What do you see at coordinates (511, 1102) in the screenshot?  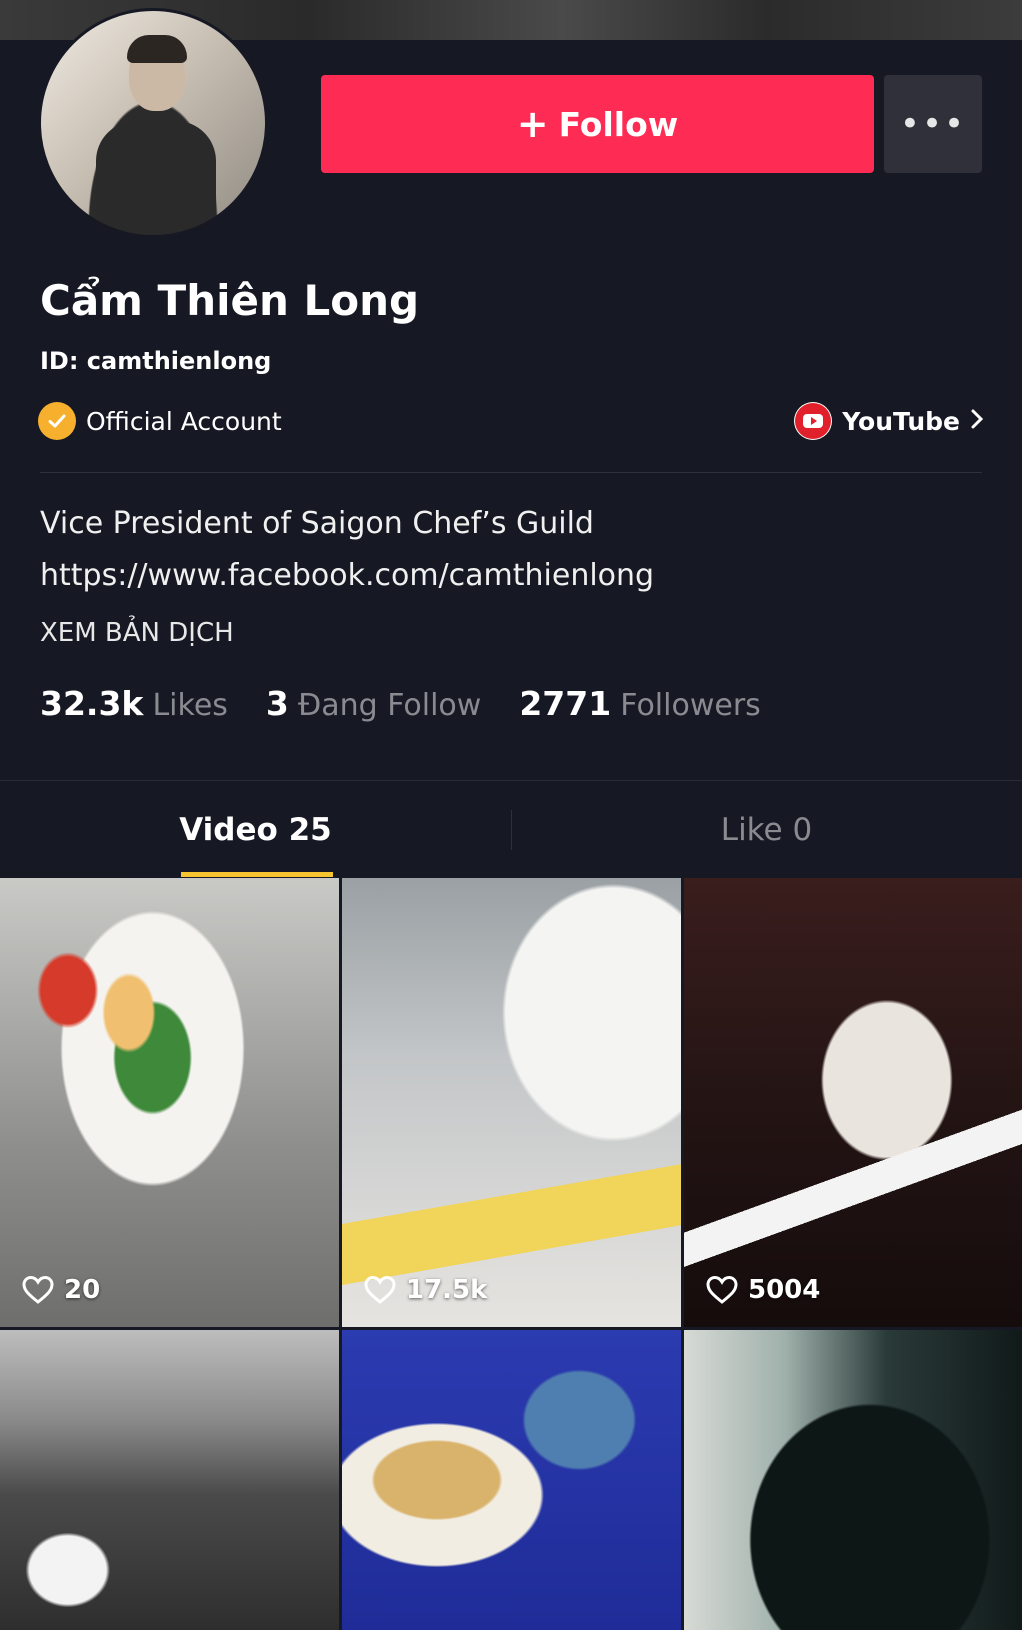 I see `video-thumbnail: 17.5k` at bounding box center [511, 1102].